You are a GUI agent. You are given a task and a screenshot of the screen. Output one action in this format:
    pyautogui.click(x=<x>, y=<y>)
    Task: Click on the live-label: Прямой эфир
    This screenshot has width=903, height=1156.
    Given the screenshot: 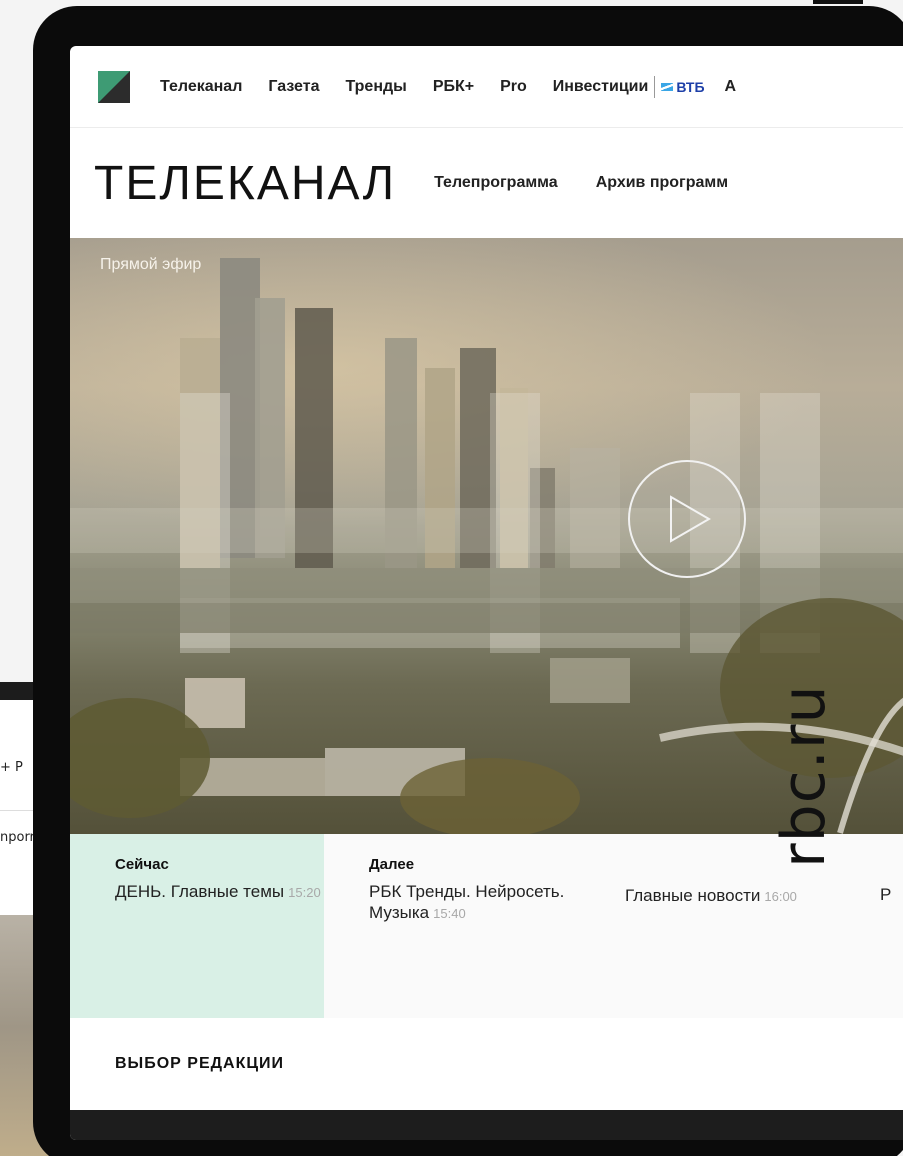 What is the action you would take?
    pyautogui.click(x=151, y=264)
    